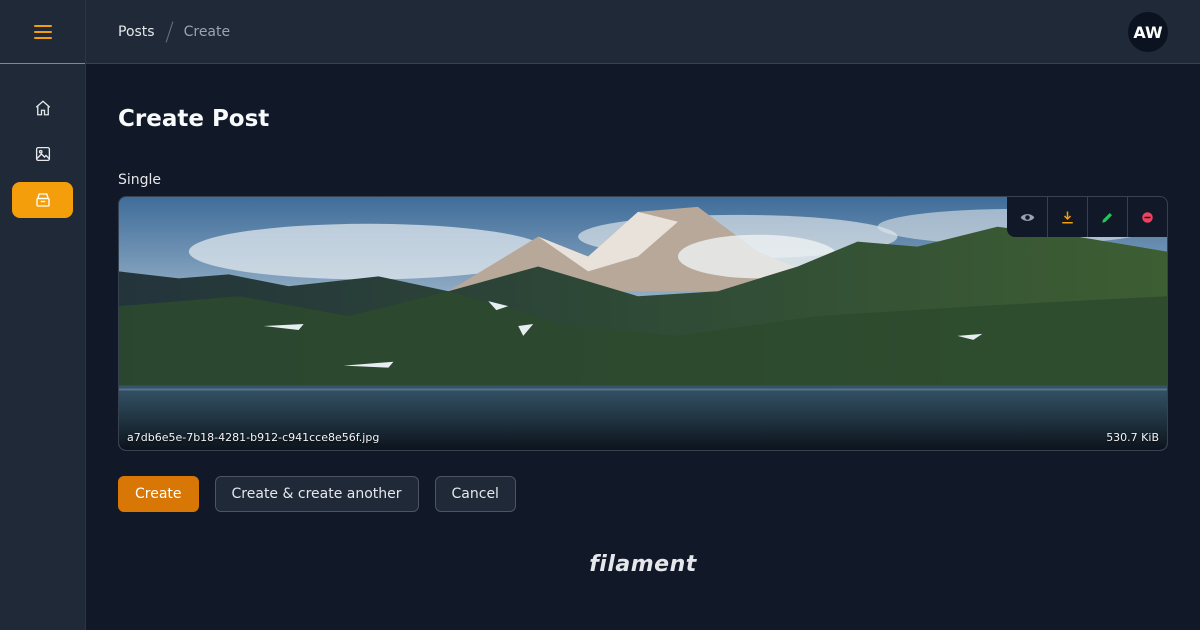  What do you see at coordinates (475, 494) in the screenshot?
I see `cancel-button: Cancel` at bounding box center [475, 494].